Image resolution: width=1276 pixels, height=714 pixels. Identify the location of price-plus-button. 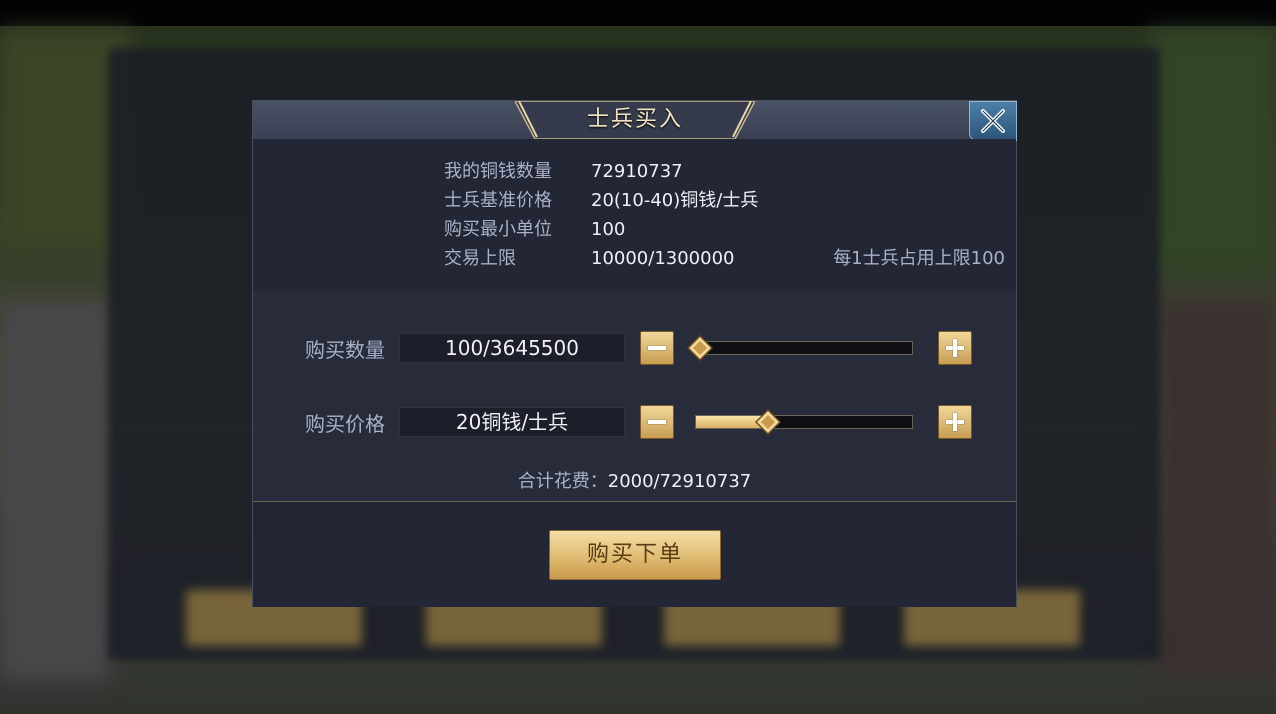
(955, 422).